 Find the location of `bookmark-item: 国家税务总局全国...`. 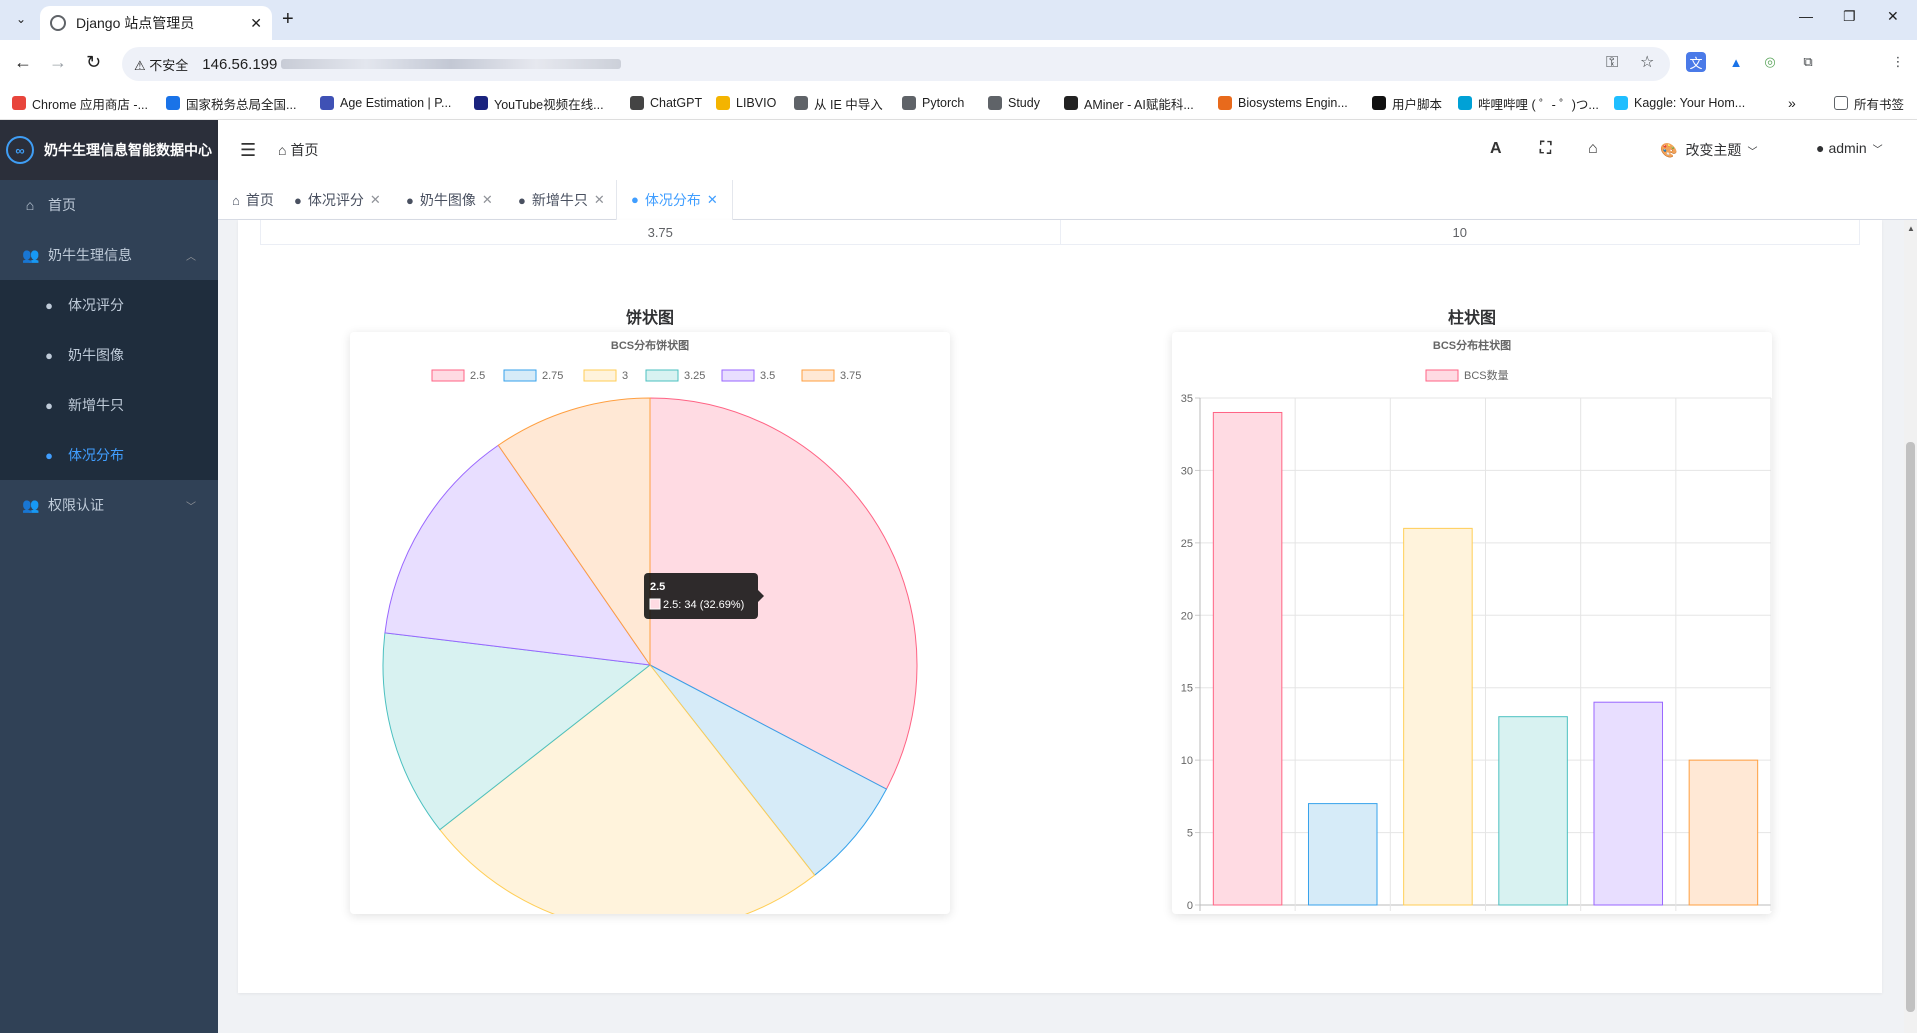

bookmark-item: 国家税务总局全国... is located at coordinates (231, 103).